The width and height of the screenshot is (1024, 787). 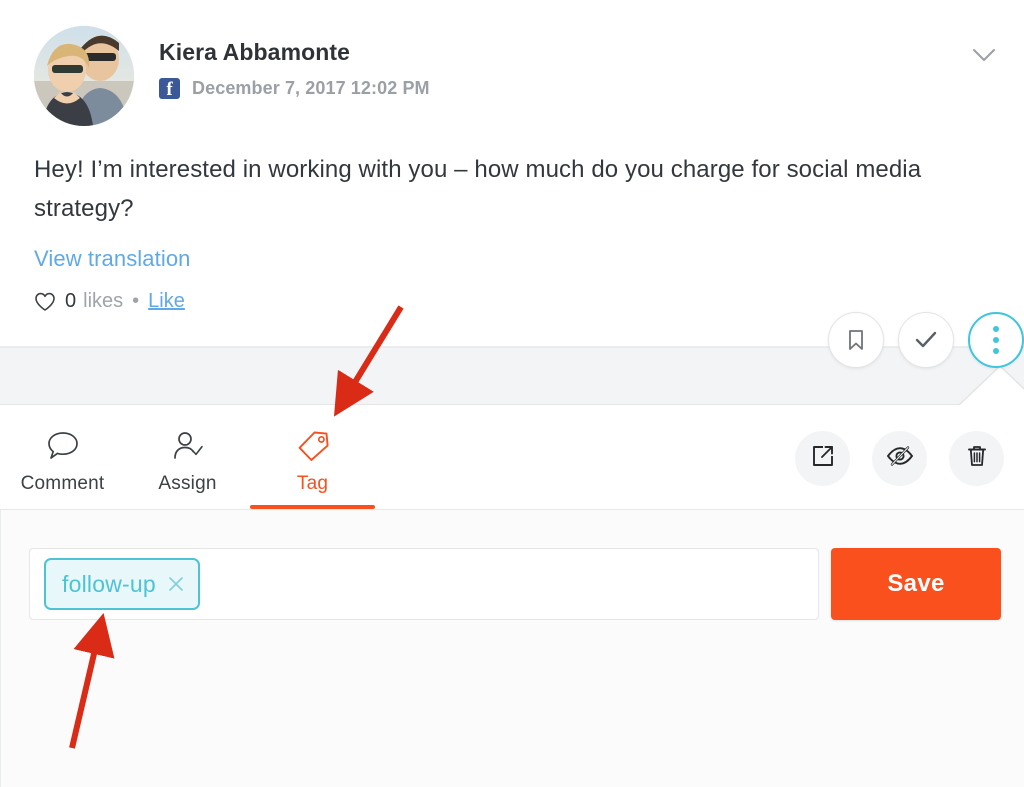 What do you see at coordinates (856, 340) in the screenshot?
I see `bookmark-button` at bounding box center [856, 340].